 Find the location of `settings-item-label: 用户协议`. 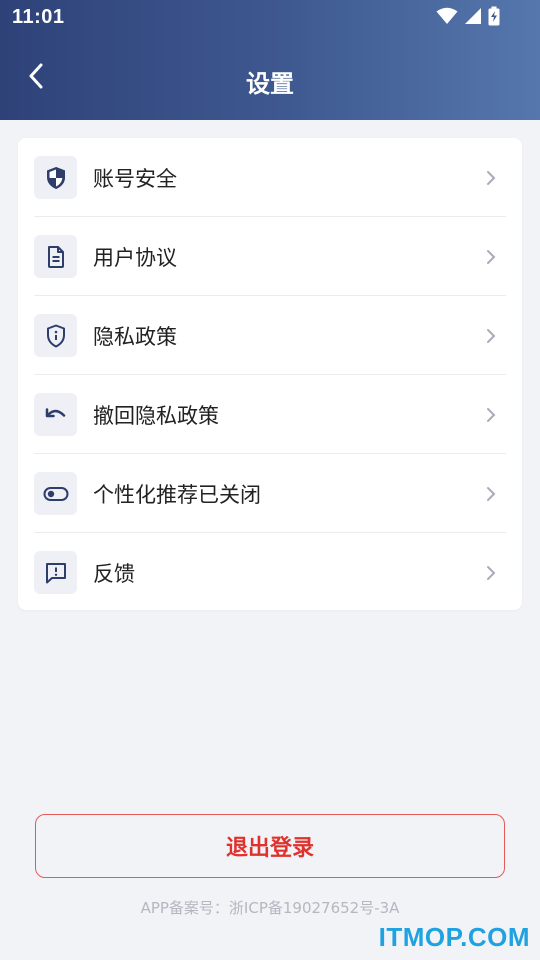

settings-item-label: 用户协议 is located at coordinates (135, 257).